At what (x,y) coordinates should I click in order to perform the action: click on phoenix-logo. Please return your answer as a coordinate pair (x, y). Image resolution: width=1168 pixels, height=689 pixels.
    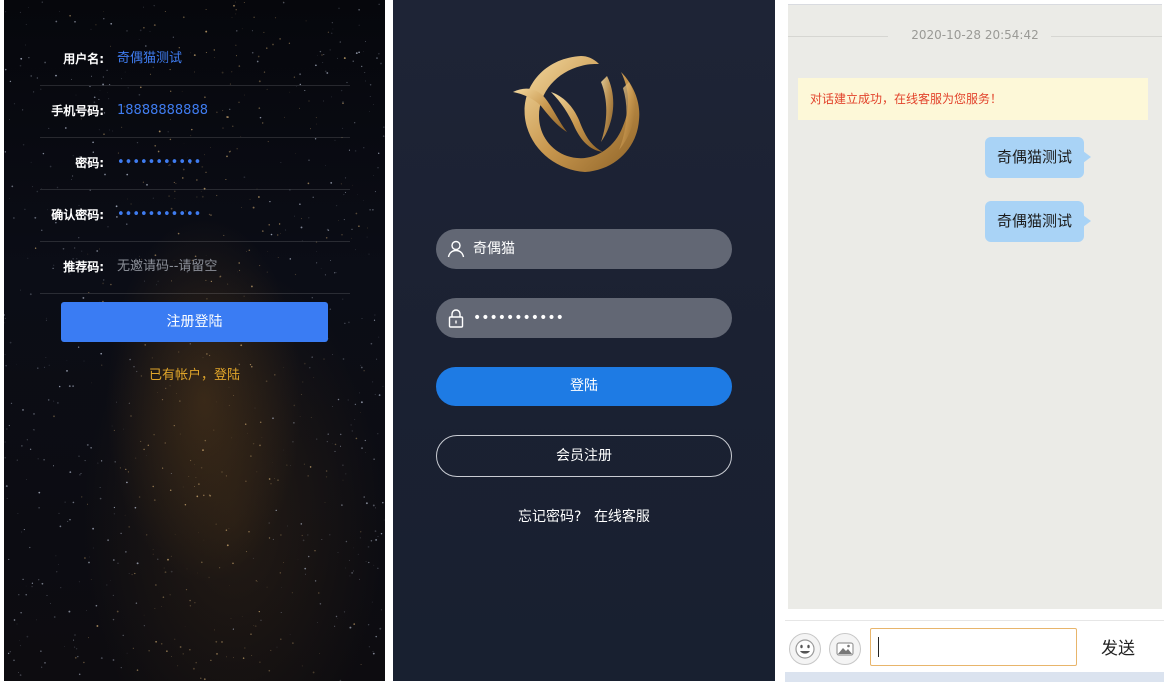
    Looking at the image, I should click on (576, 114).